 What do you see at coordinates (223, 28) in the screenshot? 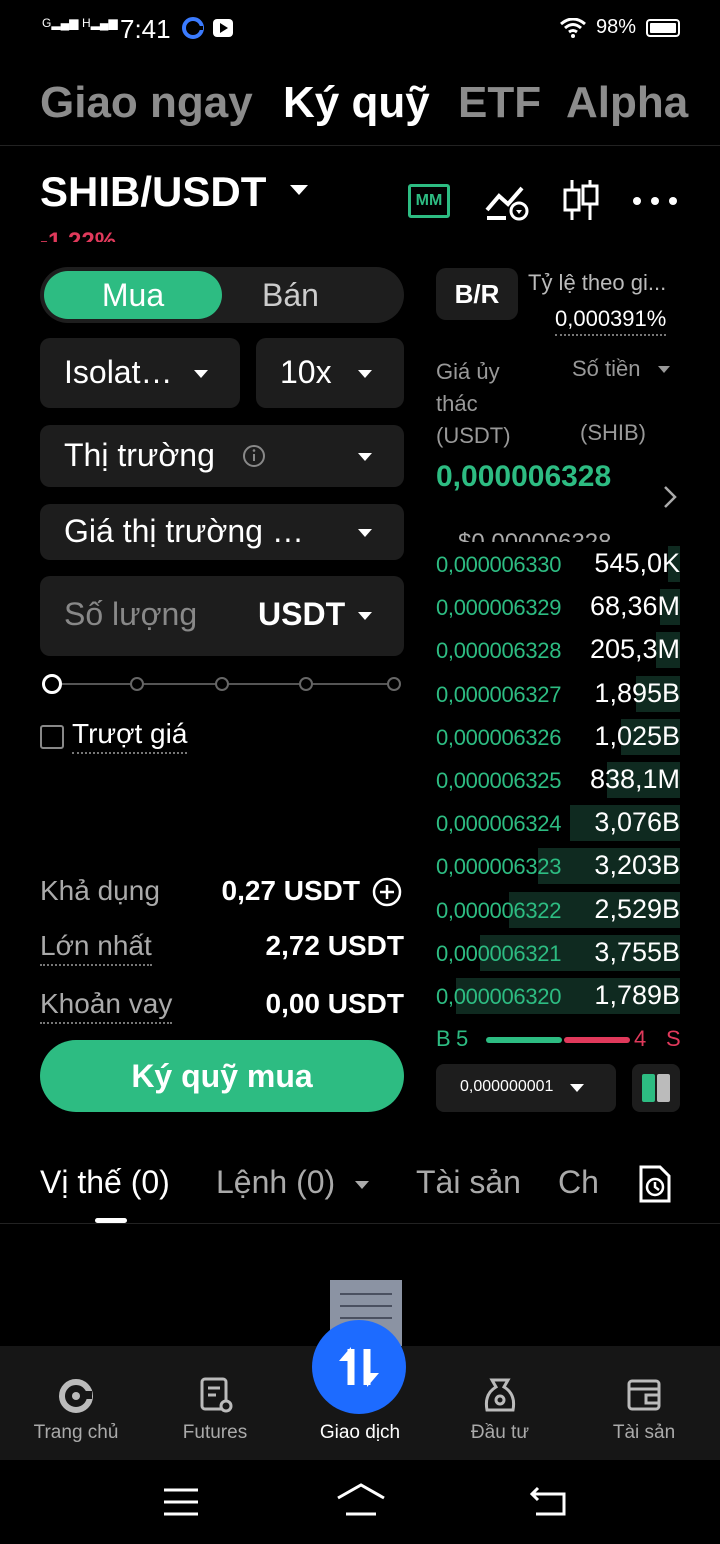
I see `youtube-icon` at bounding box center [223, 28].